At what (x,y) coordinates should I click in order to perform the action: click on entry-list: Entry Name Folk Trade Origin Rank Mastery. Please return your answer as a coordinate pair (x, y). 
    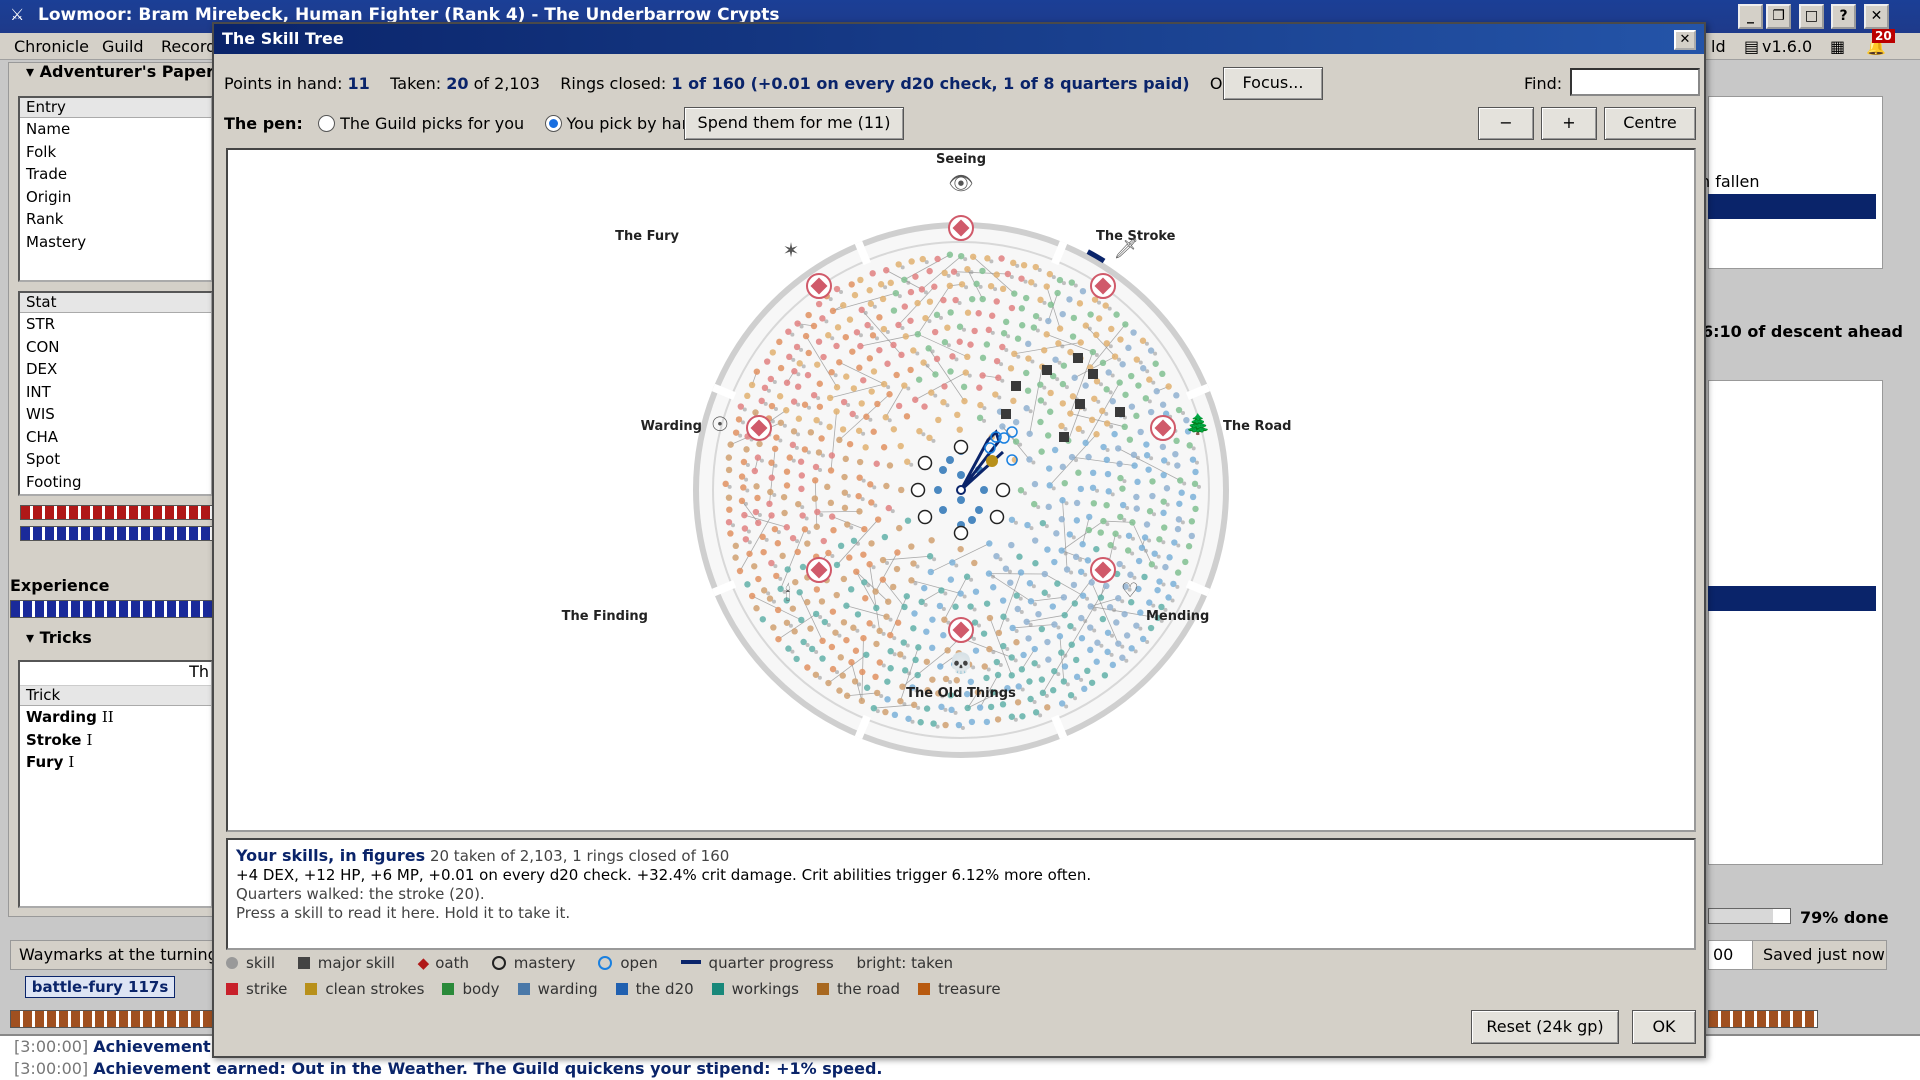
    Looking at the image, I should click on (115, 189).